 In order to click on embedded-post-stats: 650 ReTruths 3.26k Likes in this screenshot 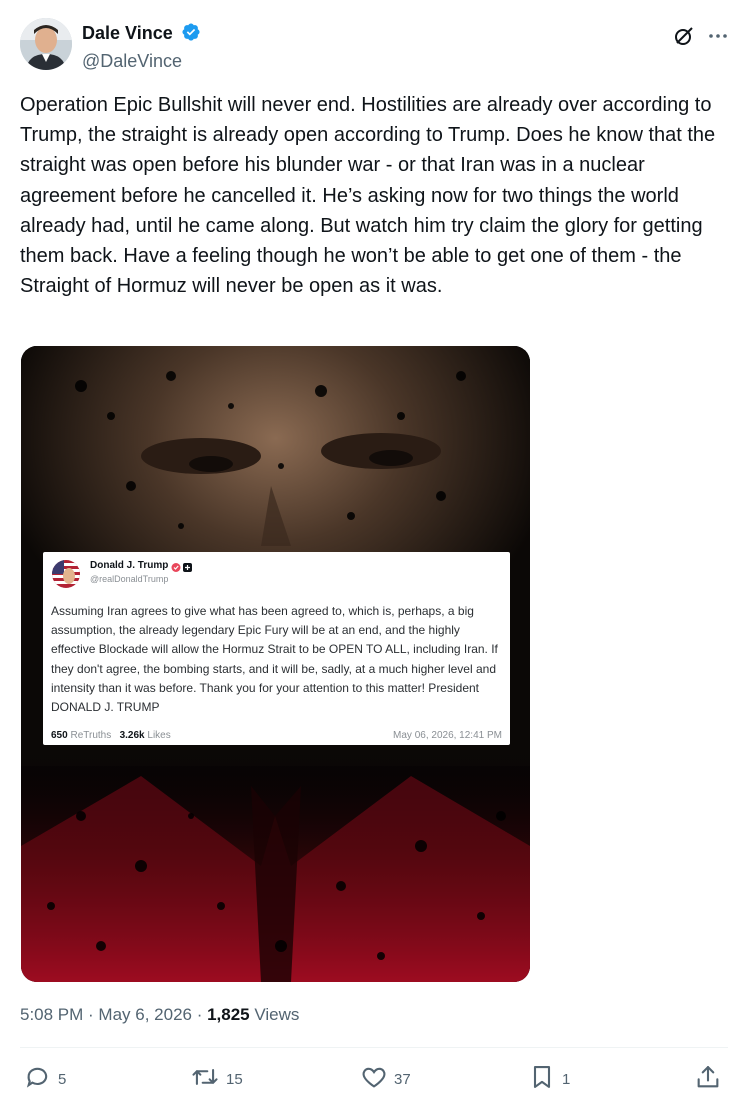, I will do `click(111, 735)`.